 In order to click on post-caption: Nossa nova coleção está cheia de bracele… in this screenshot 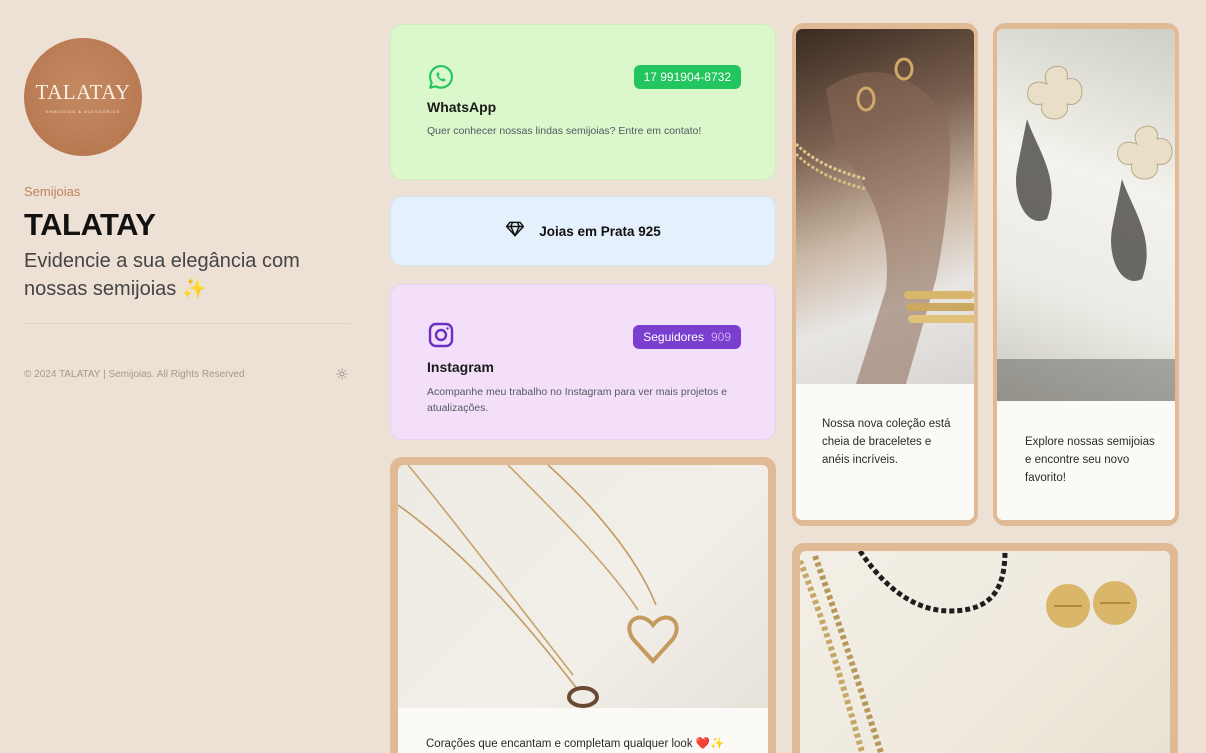, I will do `click(886, 442)`.